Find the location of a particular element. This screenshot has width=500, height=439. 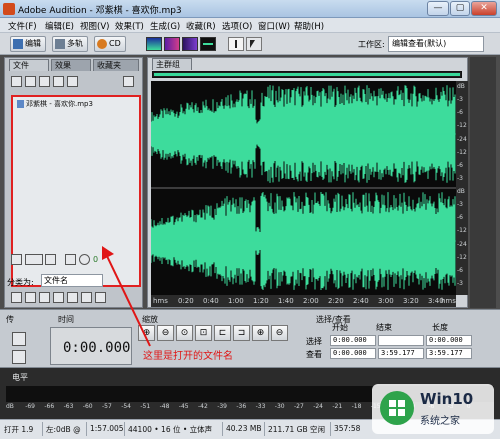

spectral-phase-icon is located at coordinates (208, 44).